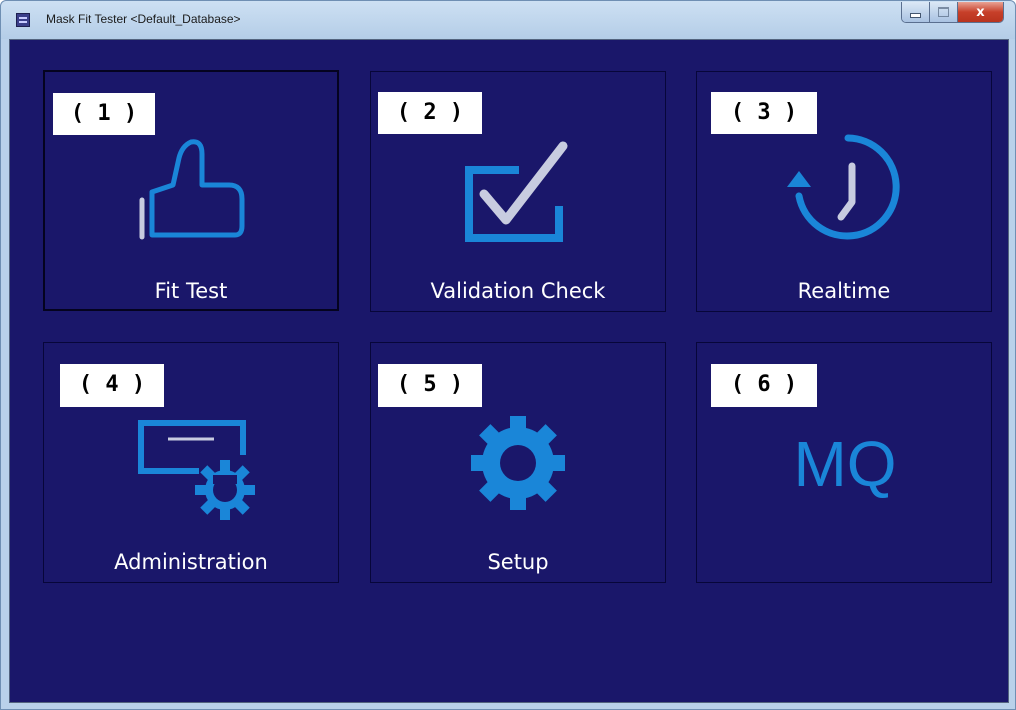 This screenshot has height=710, width=1016. I want to click on maximize-icon, so click(943, 12).